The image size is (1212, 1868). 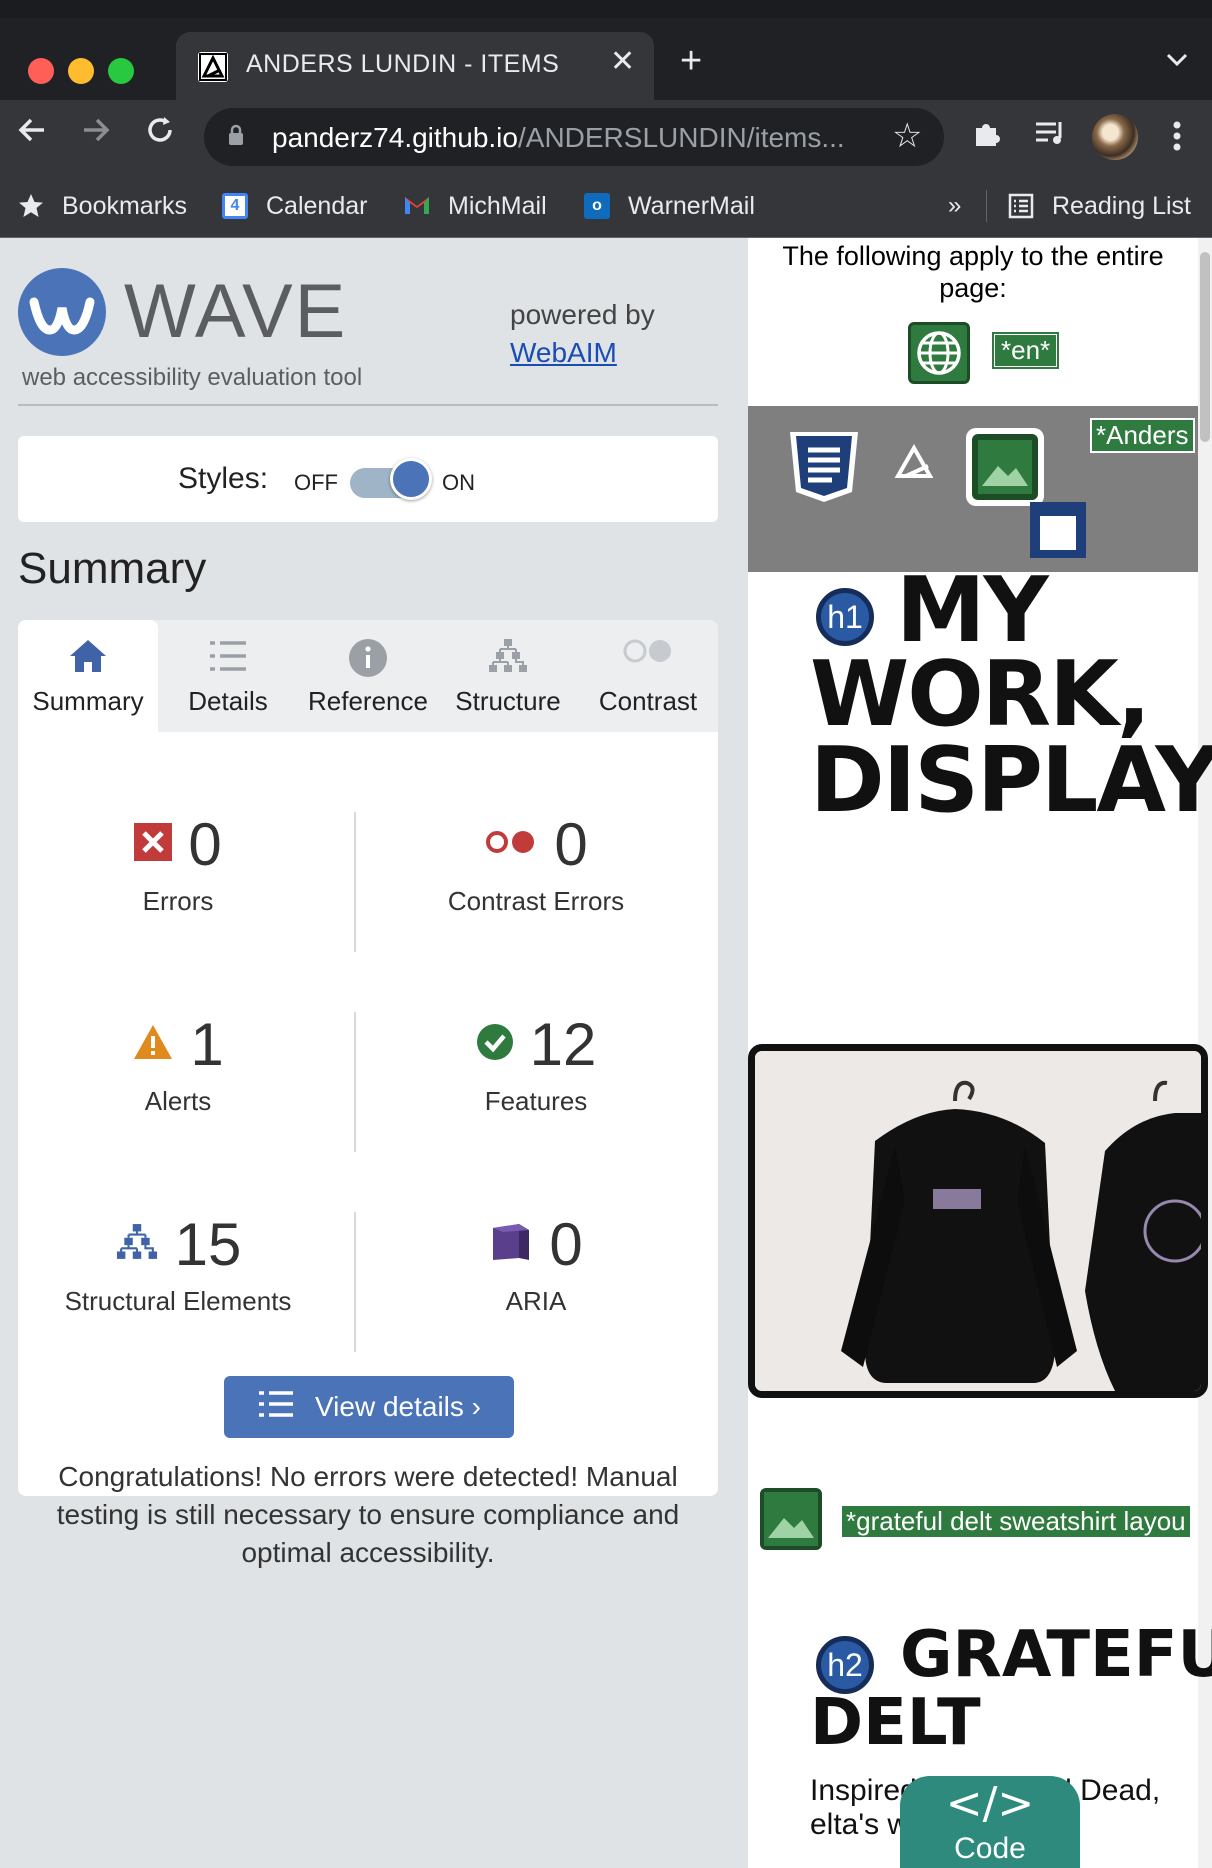 I want to click on section-title-line1: GRATEFU, so click(x=1056, y=1655).